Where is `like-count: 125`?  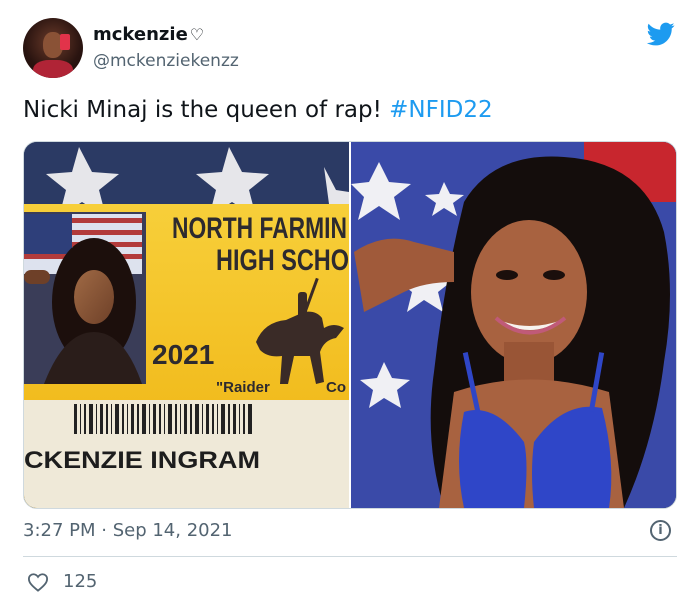 like-count: 125 is located at coordinates (80, 581).